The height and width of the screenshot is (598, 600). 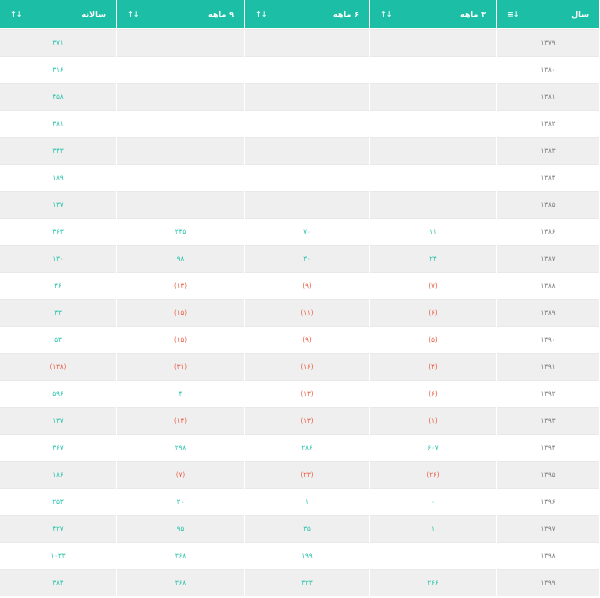 I want to click on cell-q6: ۳۵, so click(x=307, y=528).